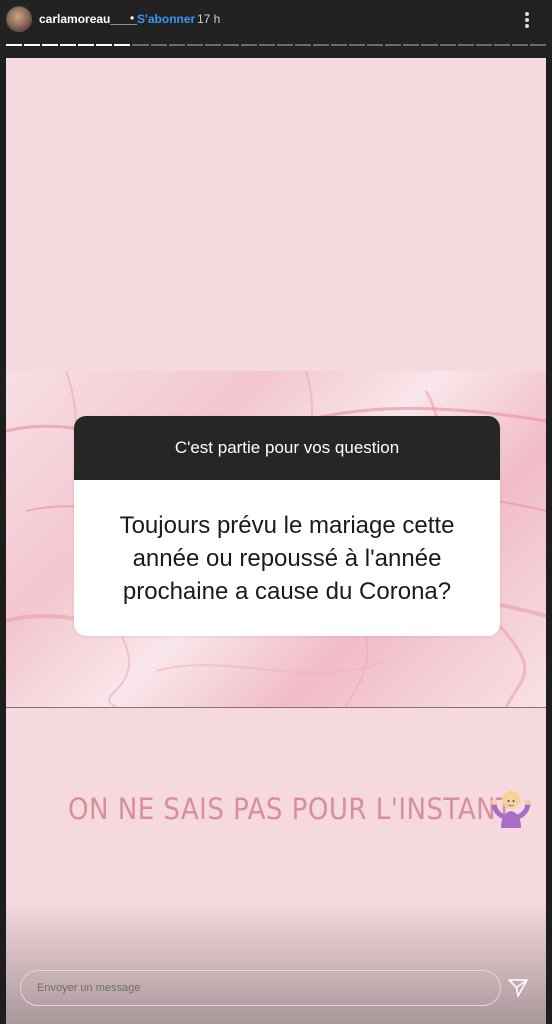 The height and width of the screenshot is (1024, 552). What do you see at coordinates (260, 988) in the screenshot?
I see `message-input` at bounding box center [260, 988].